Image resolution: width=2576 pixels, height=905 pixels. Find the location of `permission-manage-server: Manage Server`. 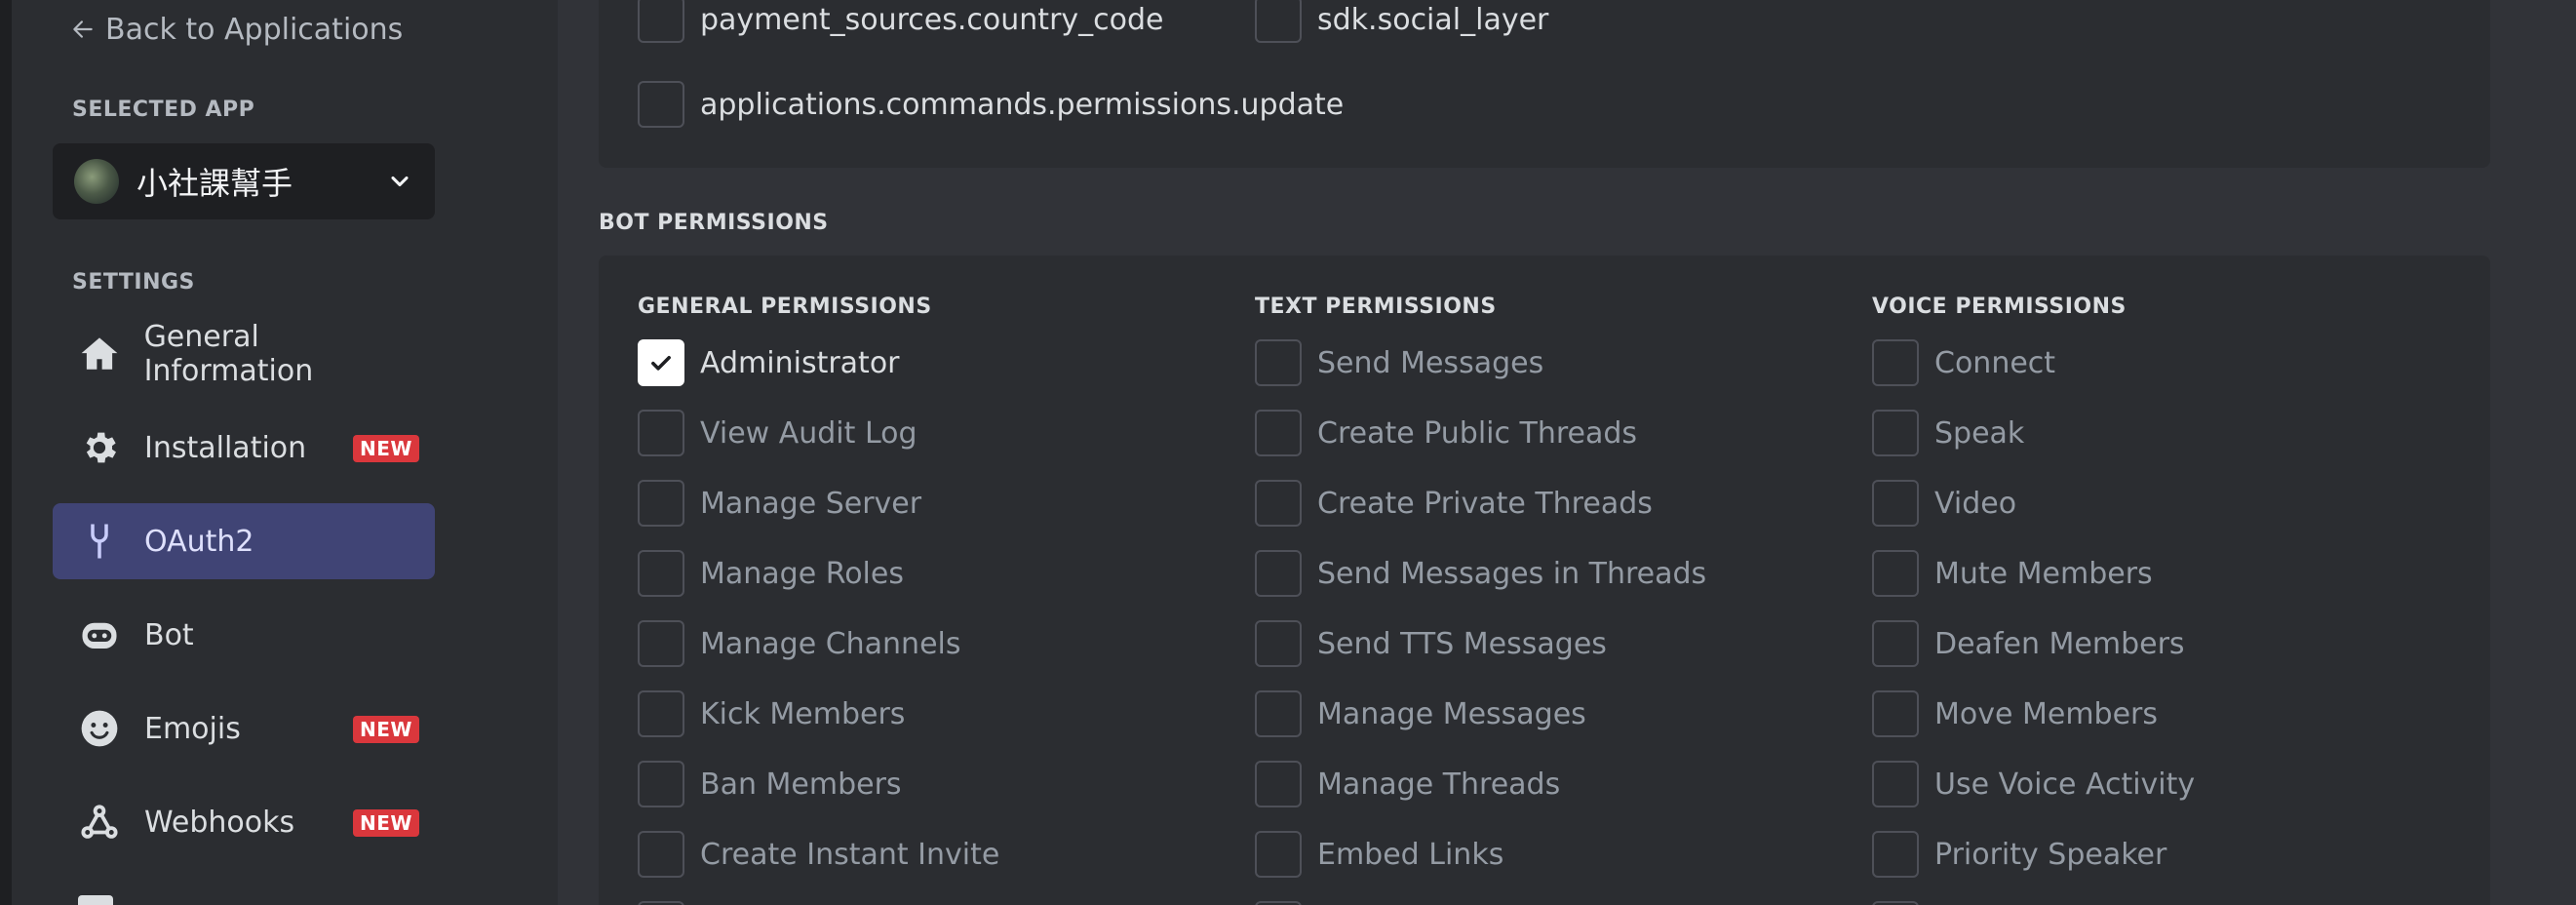

permission-manage-server: Manage Server is located at coordinates (779, 503).